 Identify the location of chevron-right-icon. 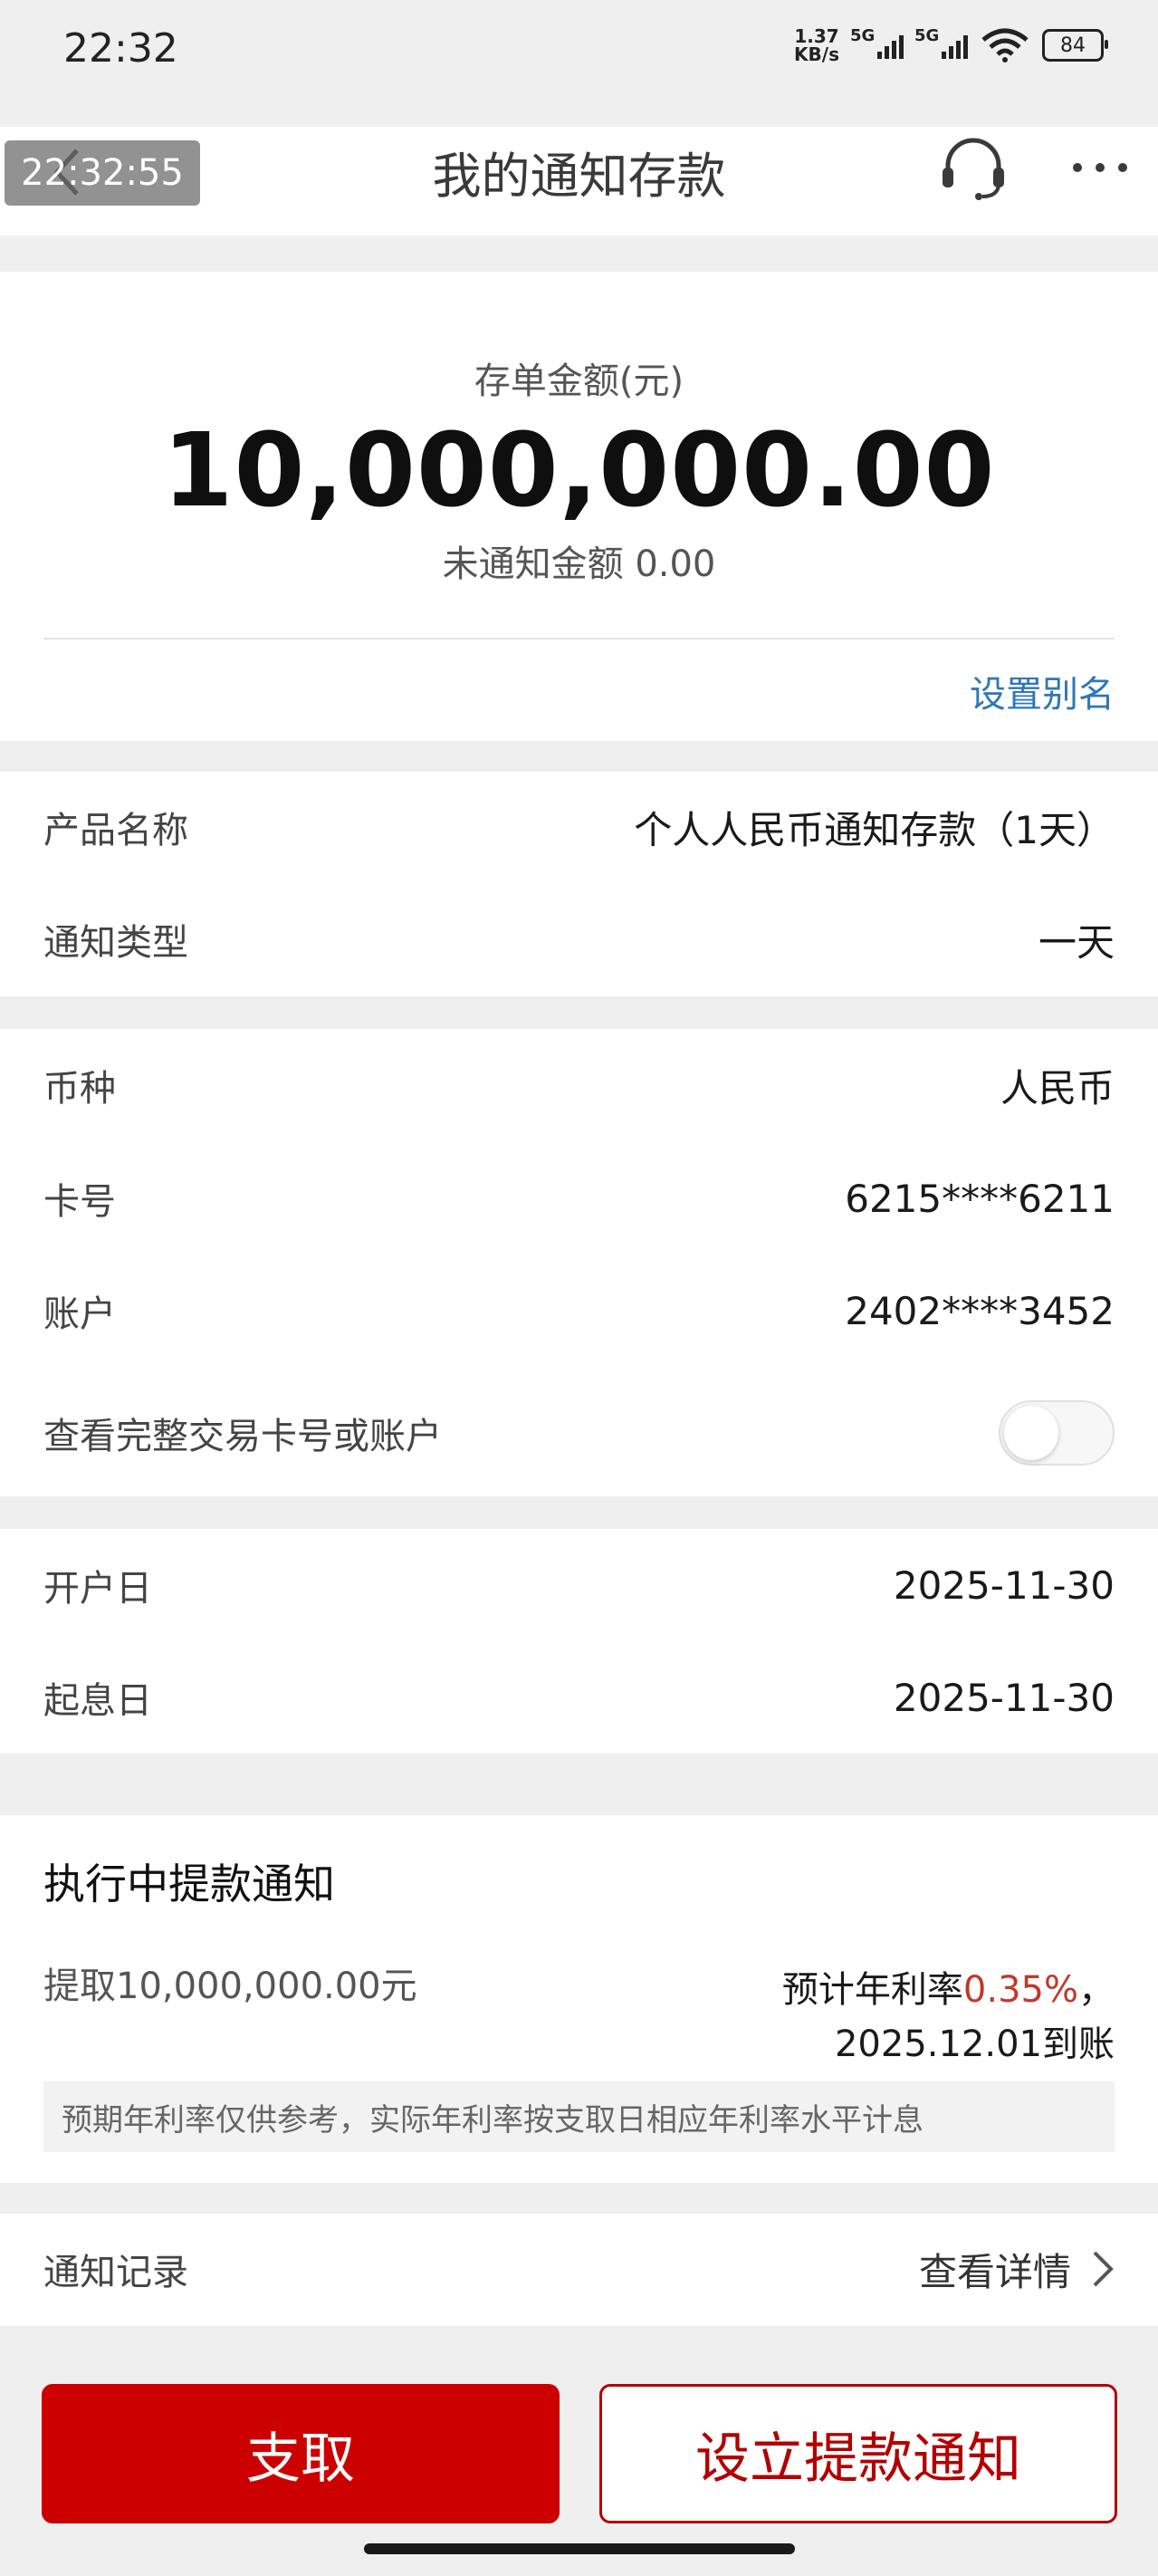
(1103, 2269).